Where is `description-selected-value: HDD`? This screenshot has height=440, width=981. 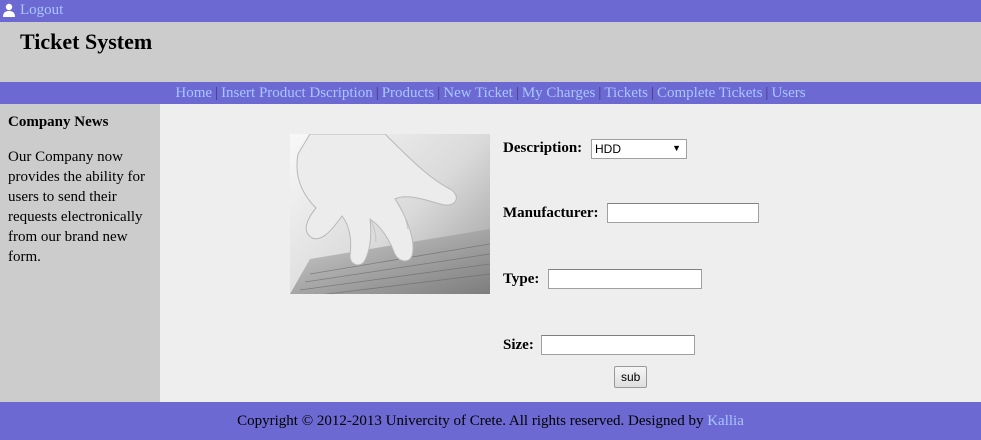
description-selected-value: HDD is located at coordinates (608, 149).